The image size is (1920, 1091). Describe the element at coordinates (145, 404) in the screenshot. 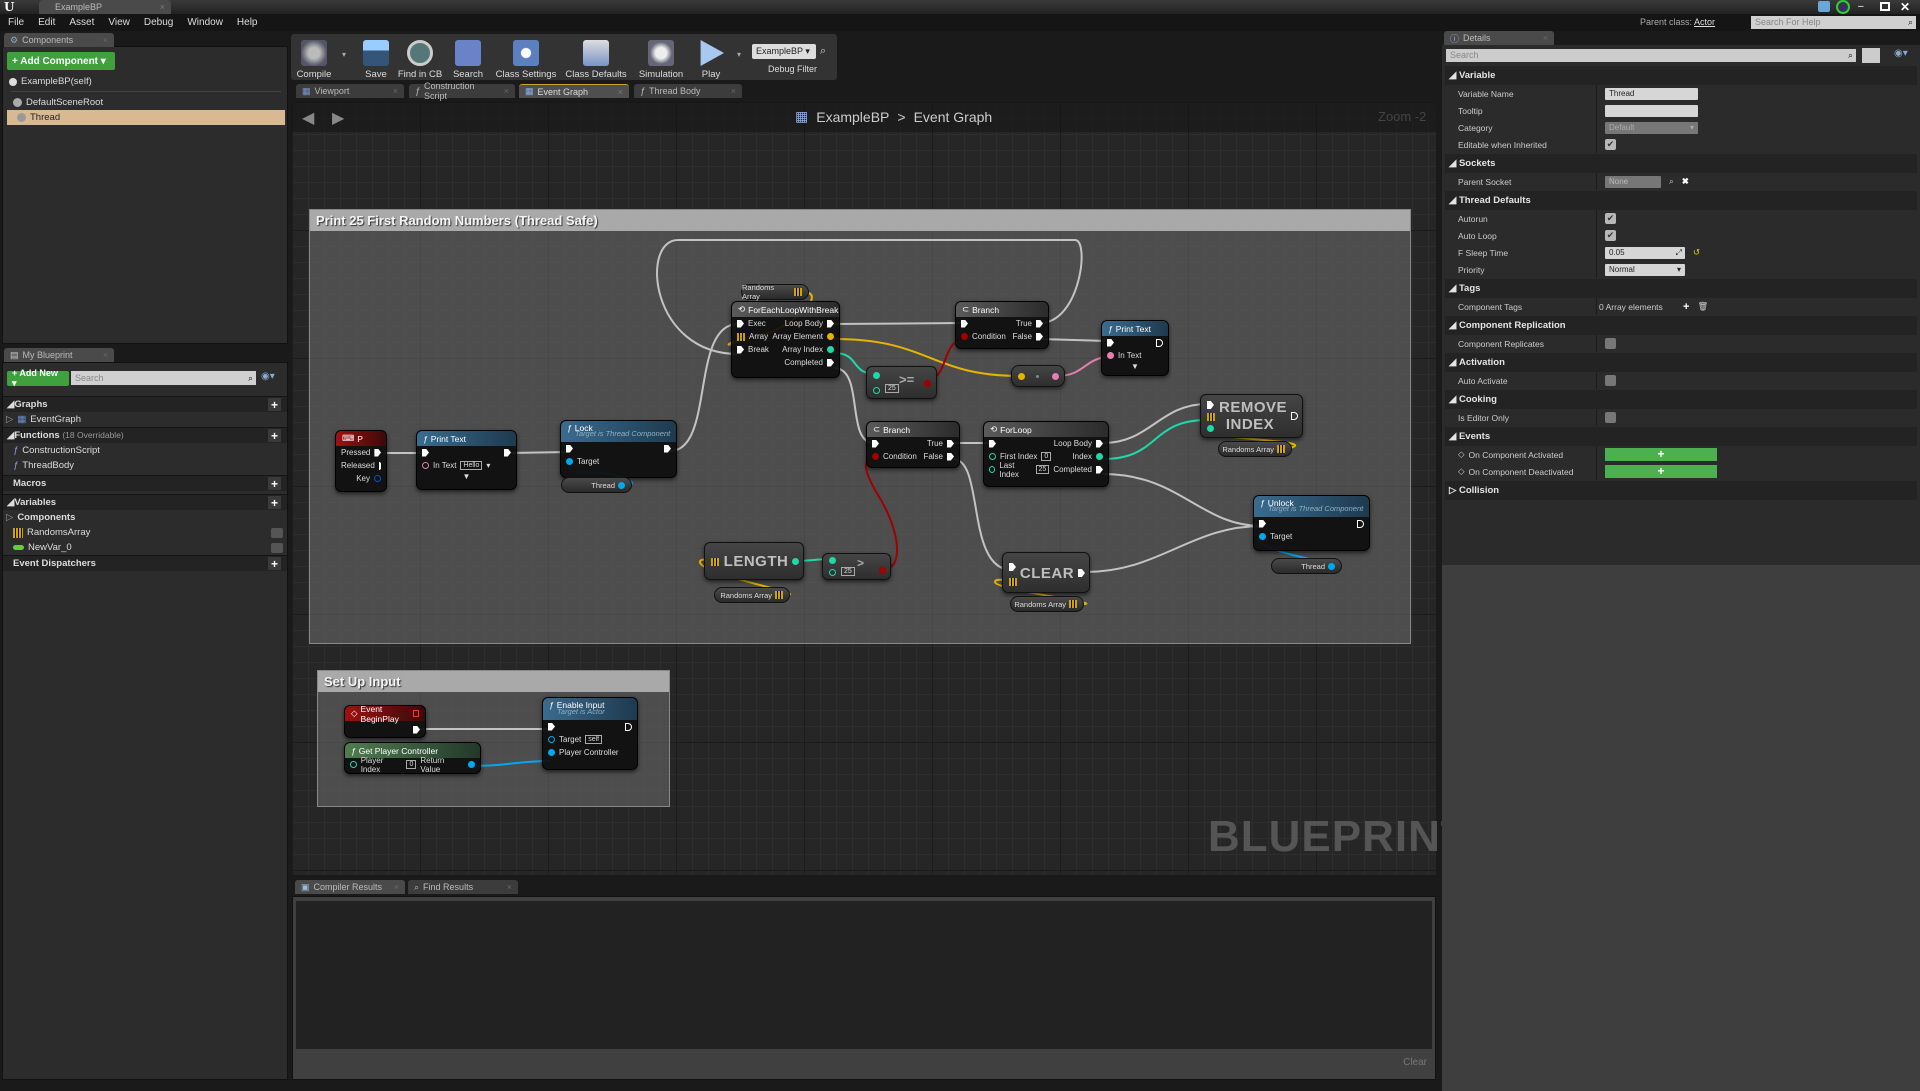

I see `section-graphs: ◢Graphs +` at that location.